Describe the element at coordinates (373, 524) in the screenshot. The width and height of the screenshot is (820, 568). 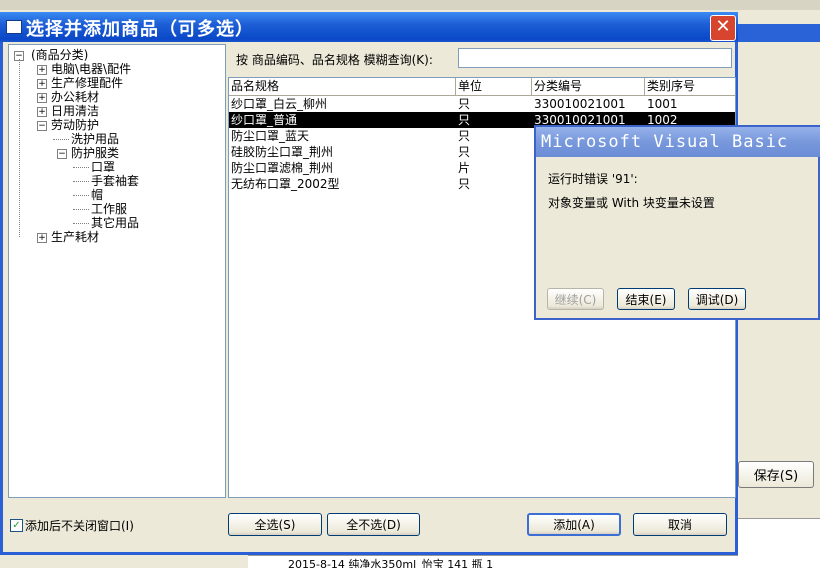
I see `select-none-button: 全不选(D)` at that location.